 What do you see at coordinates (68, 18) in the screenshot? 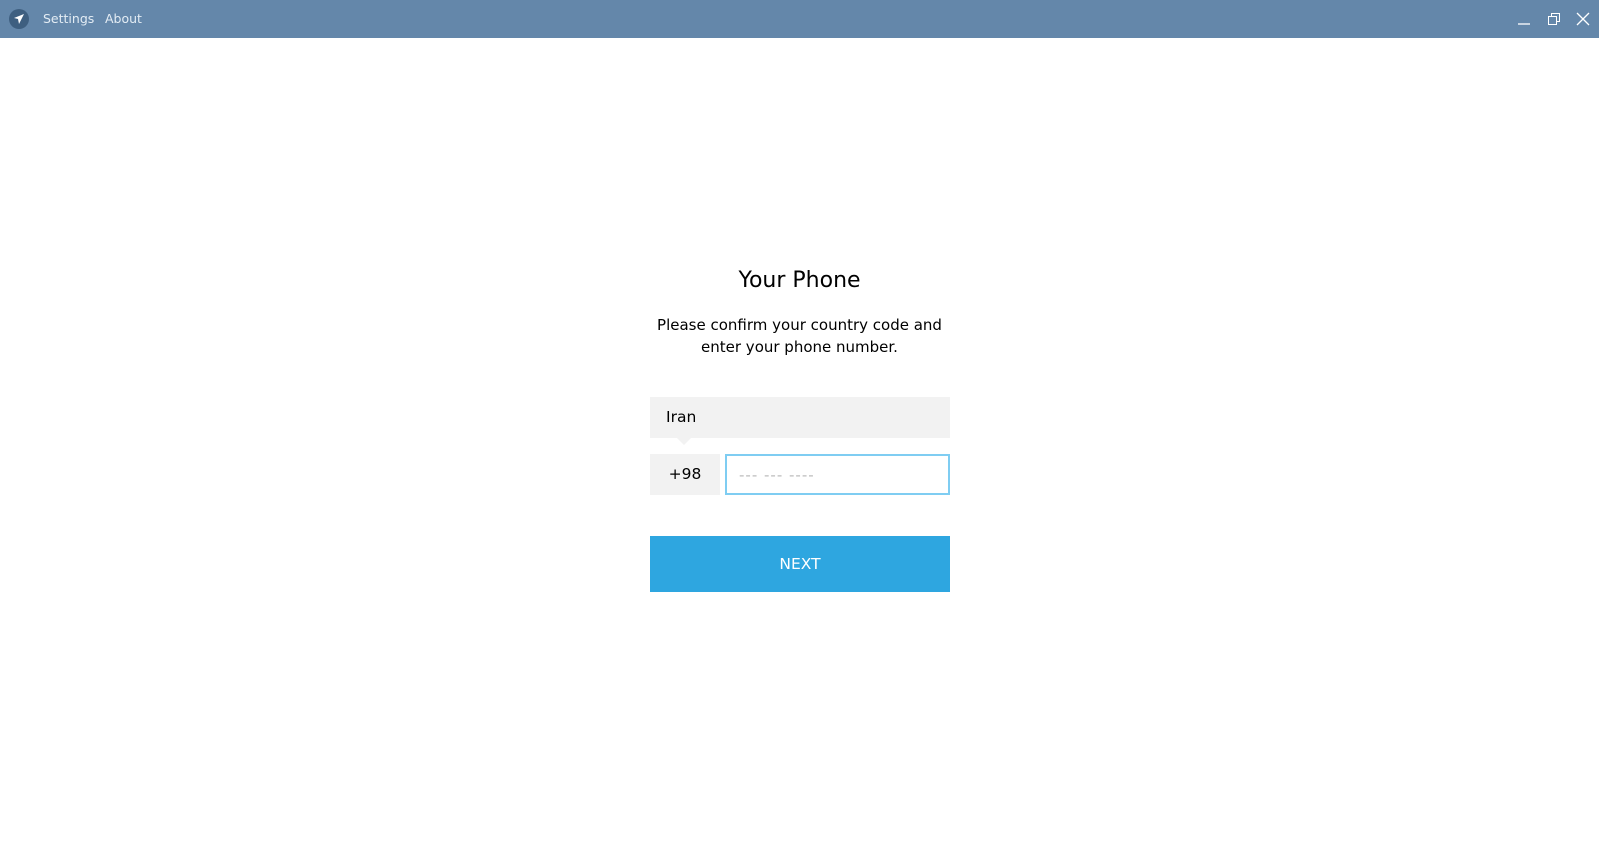
I see `menu-settings: Settings` at bounding box center [68, 18].